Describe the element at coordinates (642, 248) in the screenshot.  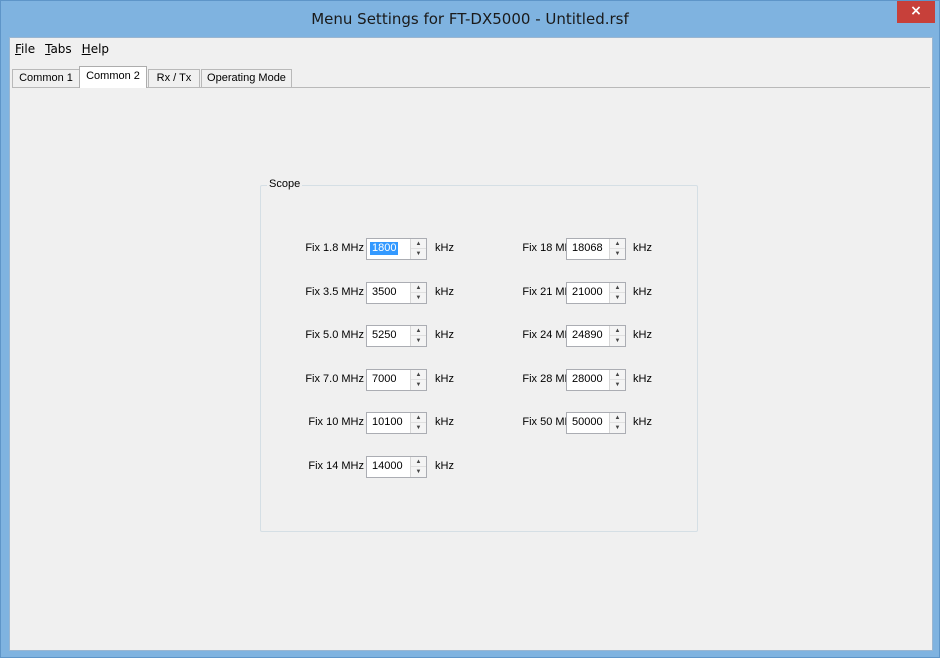
I see `fix-18-mhz-unit: kHz` at that location.